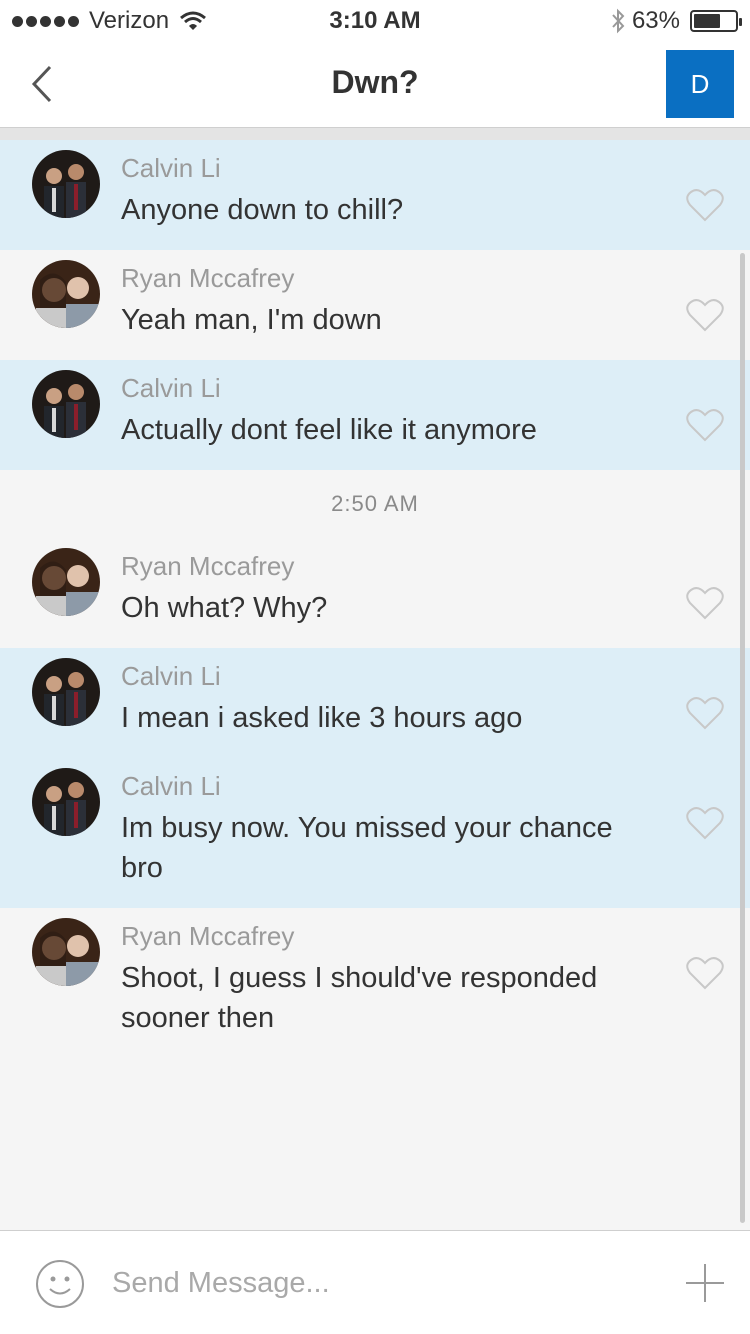  What do you see at coordinates (716, 21) in the screenshot?
I see `battery-icon` at bounding box center [716, 21].